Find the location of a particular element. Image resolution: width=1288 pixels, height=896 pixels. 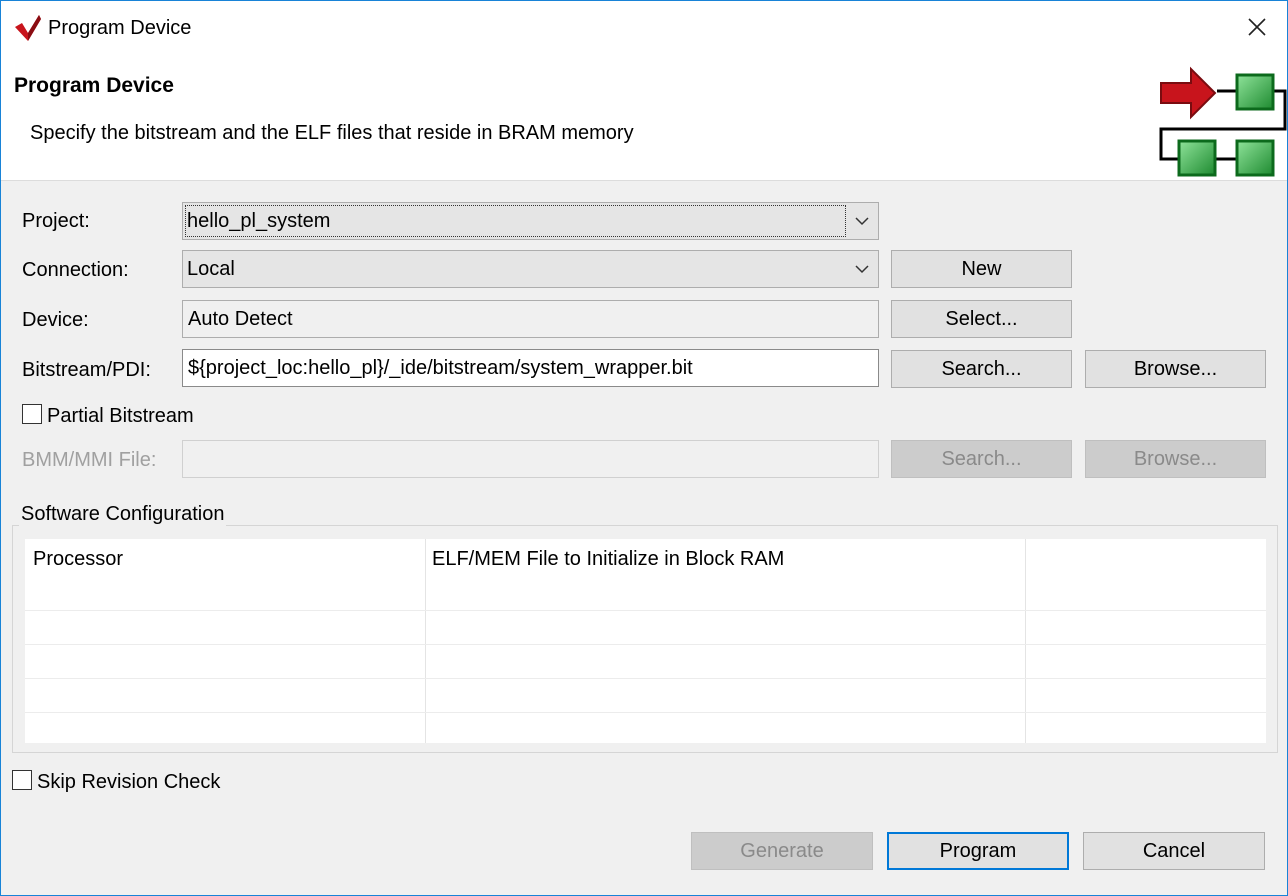

skip-revision-check-label: Skip Revision Check is located at coordinates (129, 782).